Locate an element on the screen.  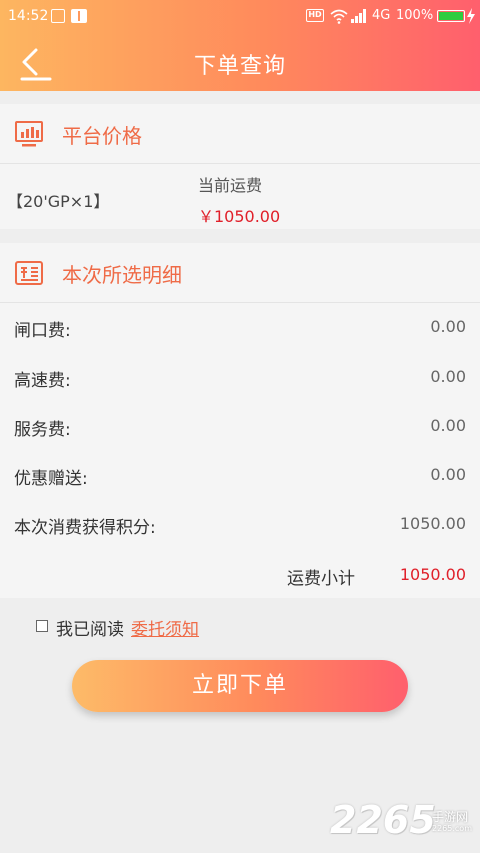
details-header: 本次所选明细 is located at coordinates (240, 273).